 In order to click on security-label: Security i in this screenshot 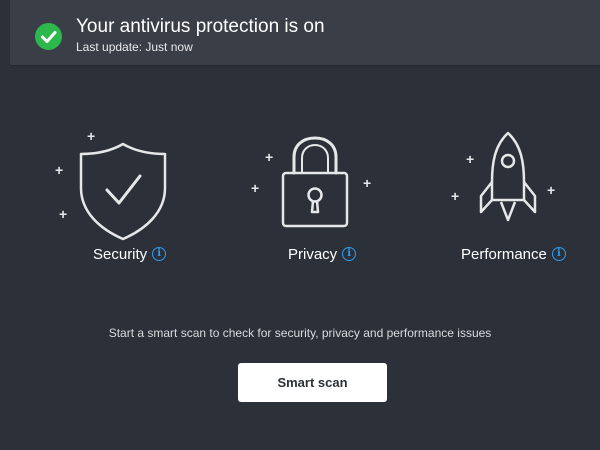, I will do `click(130, 254)`.